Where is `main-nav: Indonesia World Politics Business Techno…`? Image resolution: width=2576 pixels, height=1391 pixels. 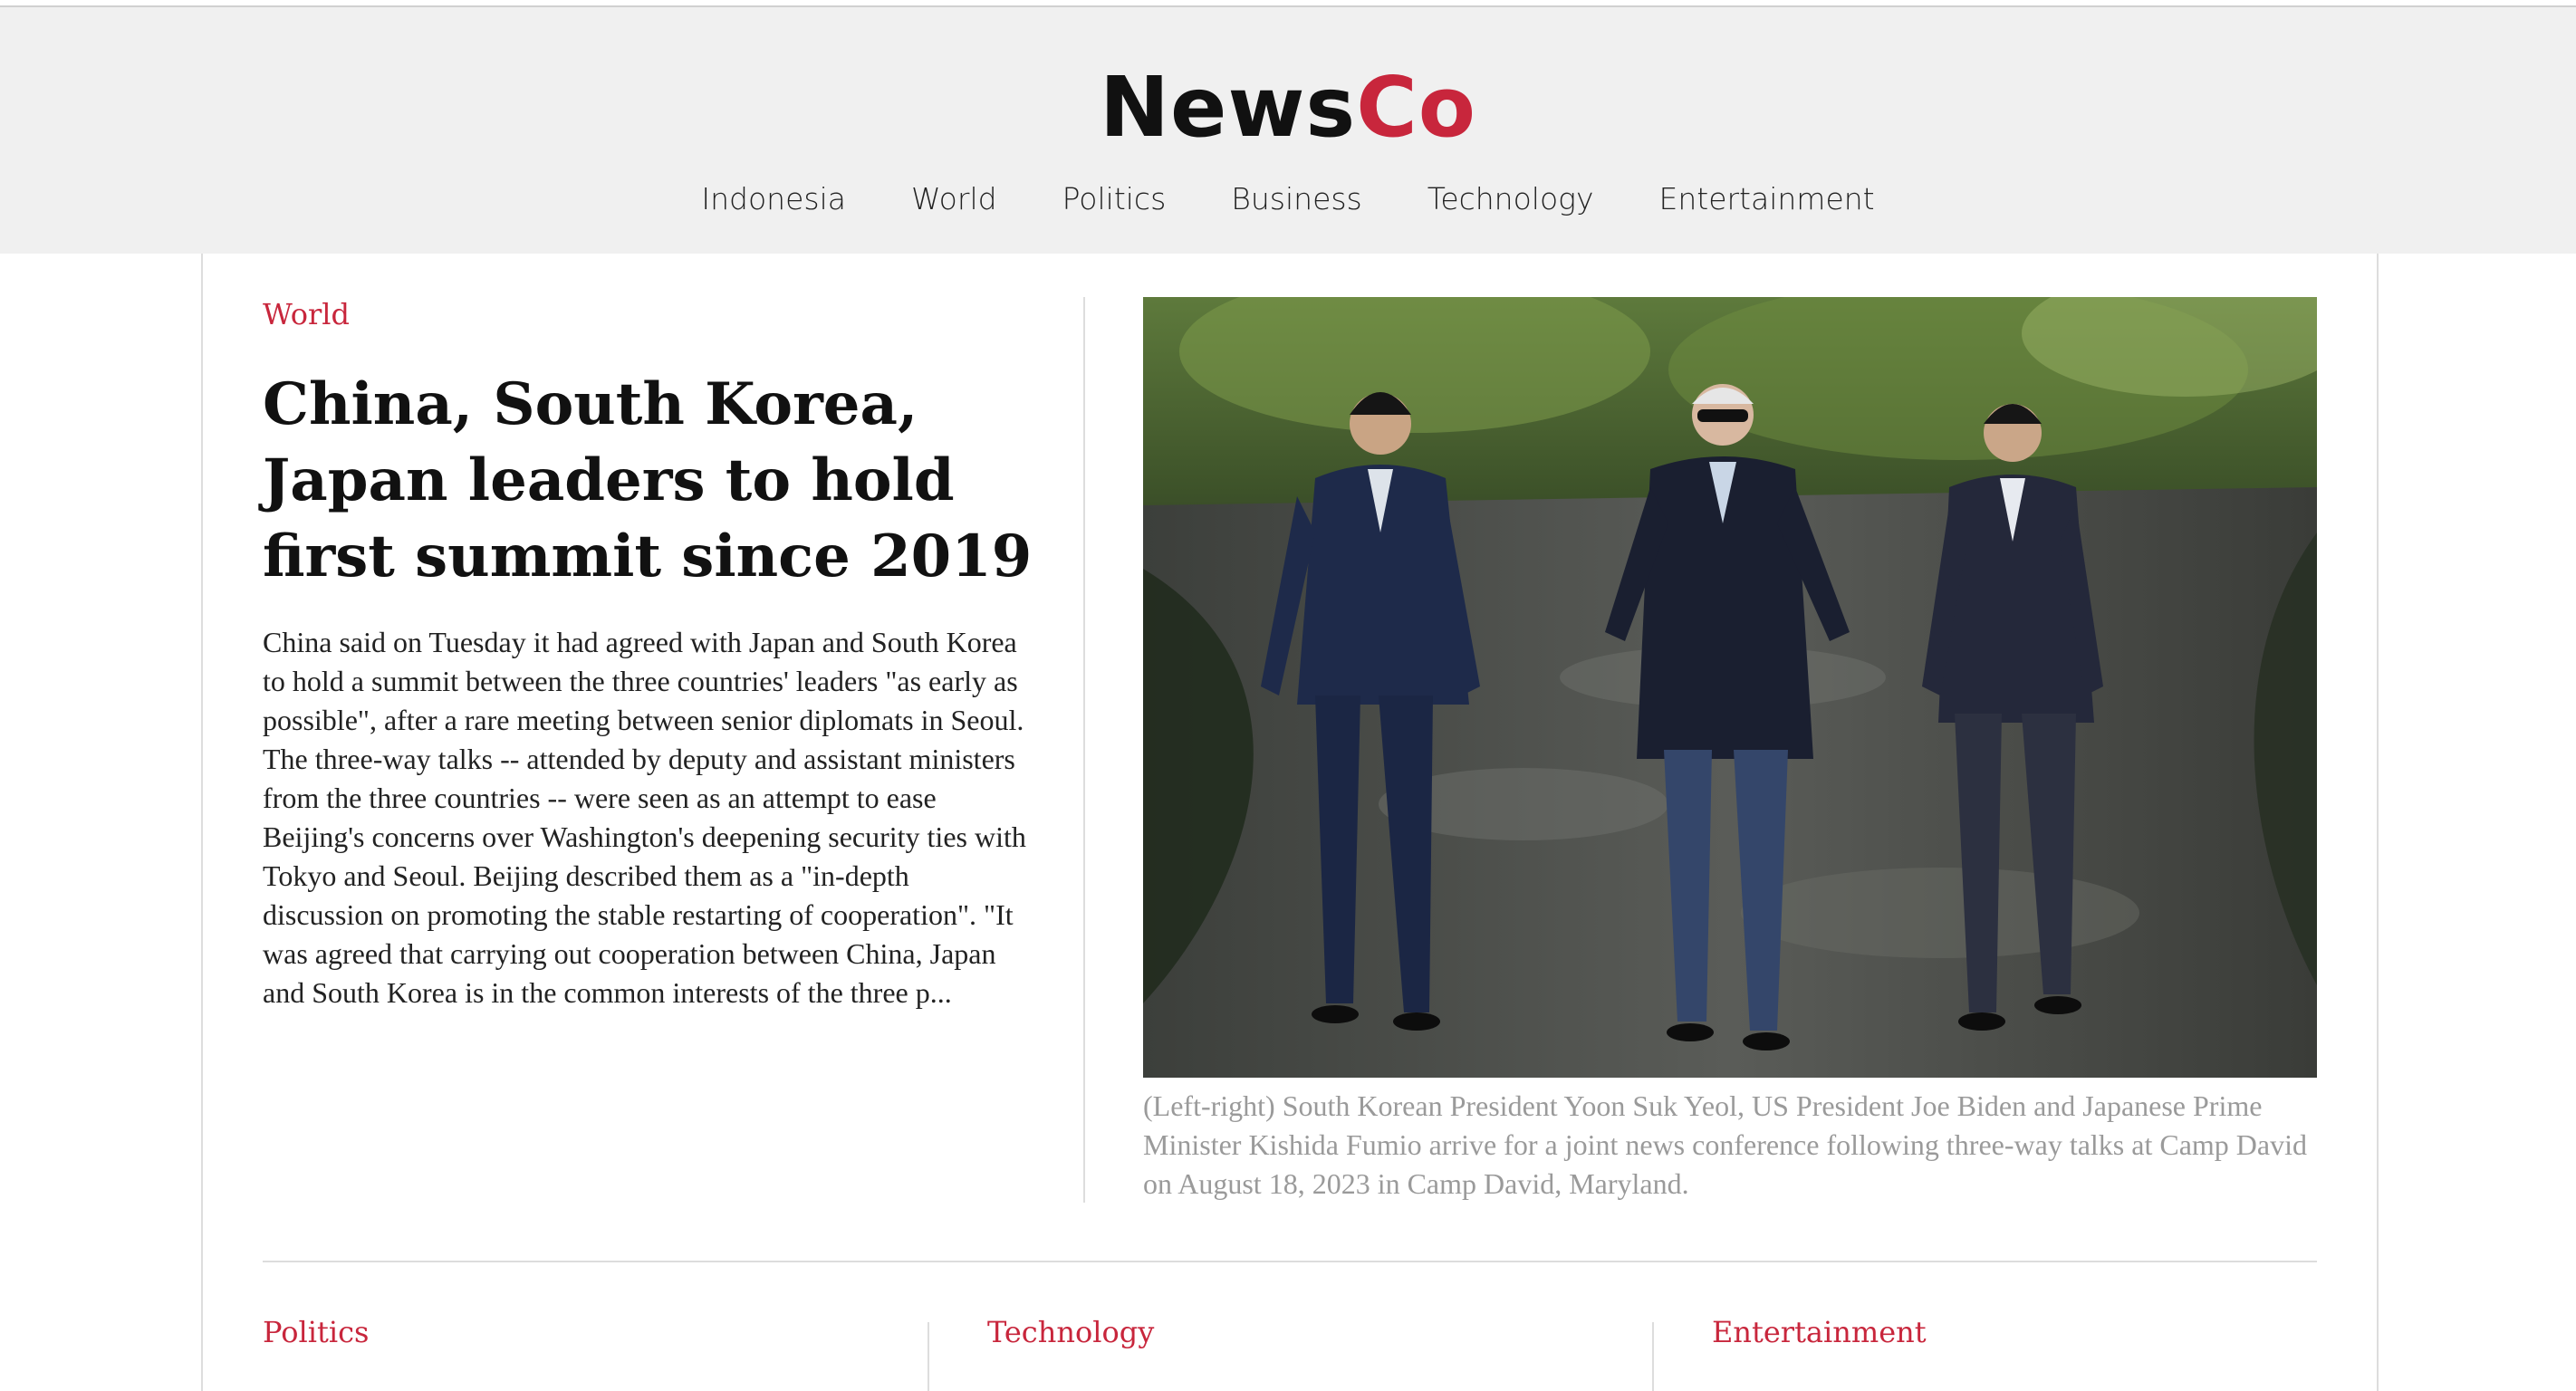
main-nav: Indonesia World Politics Business Techno… is located at coordinates (1288, 198).